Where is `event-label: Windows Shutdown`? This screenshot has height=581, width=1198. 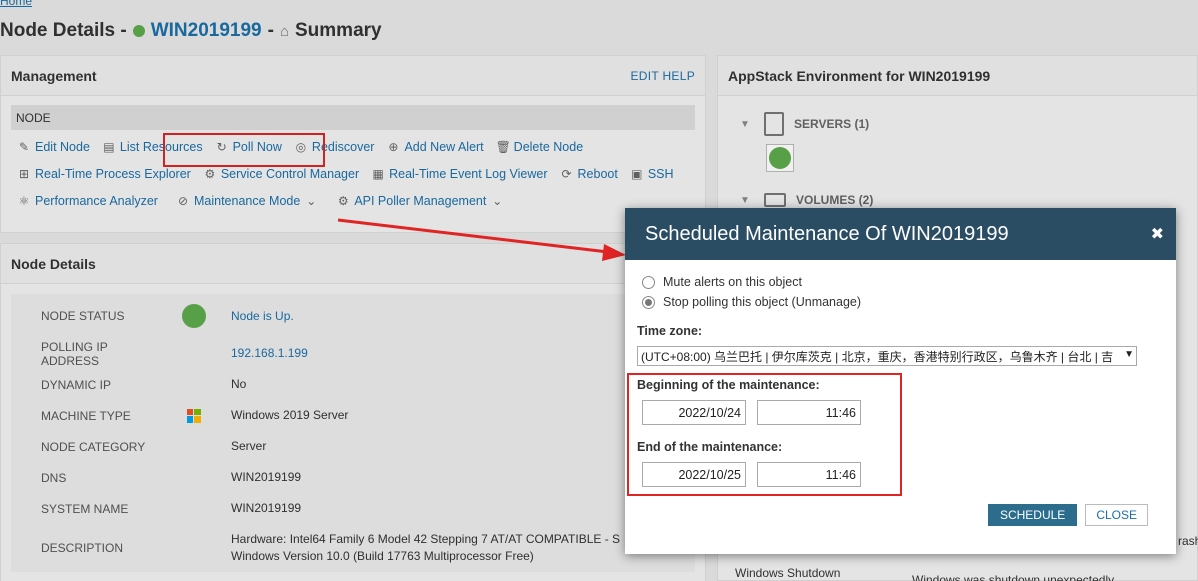 event-label: Windows Shutdown is located at coordinates (788, 573).